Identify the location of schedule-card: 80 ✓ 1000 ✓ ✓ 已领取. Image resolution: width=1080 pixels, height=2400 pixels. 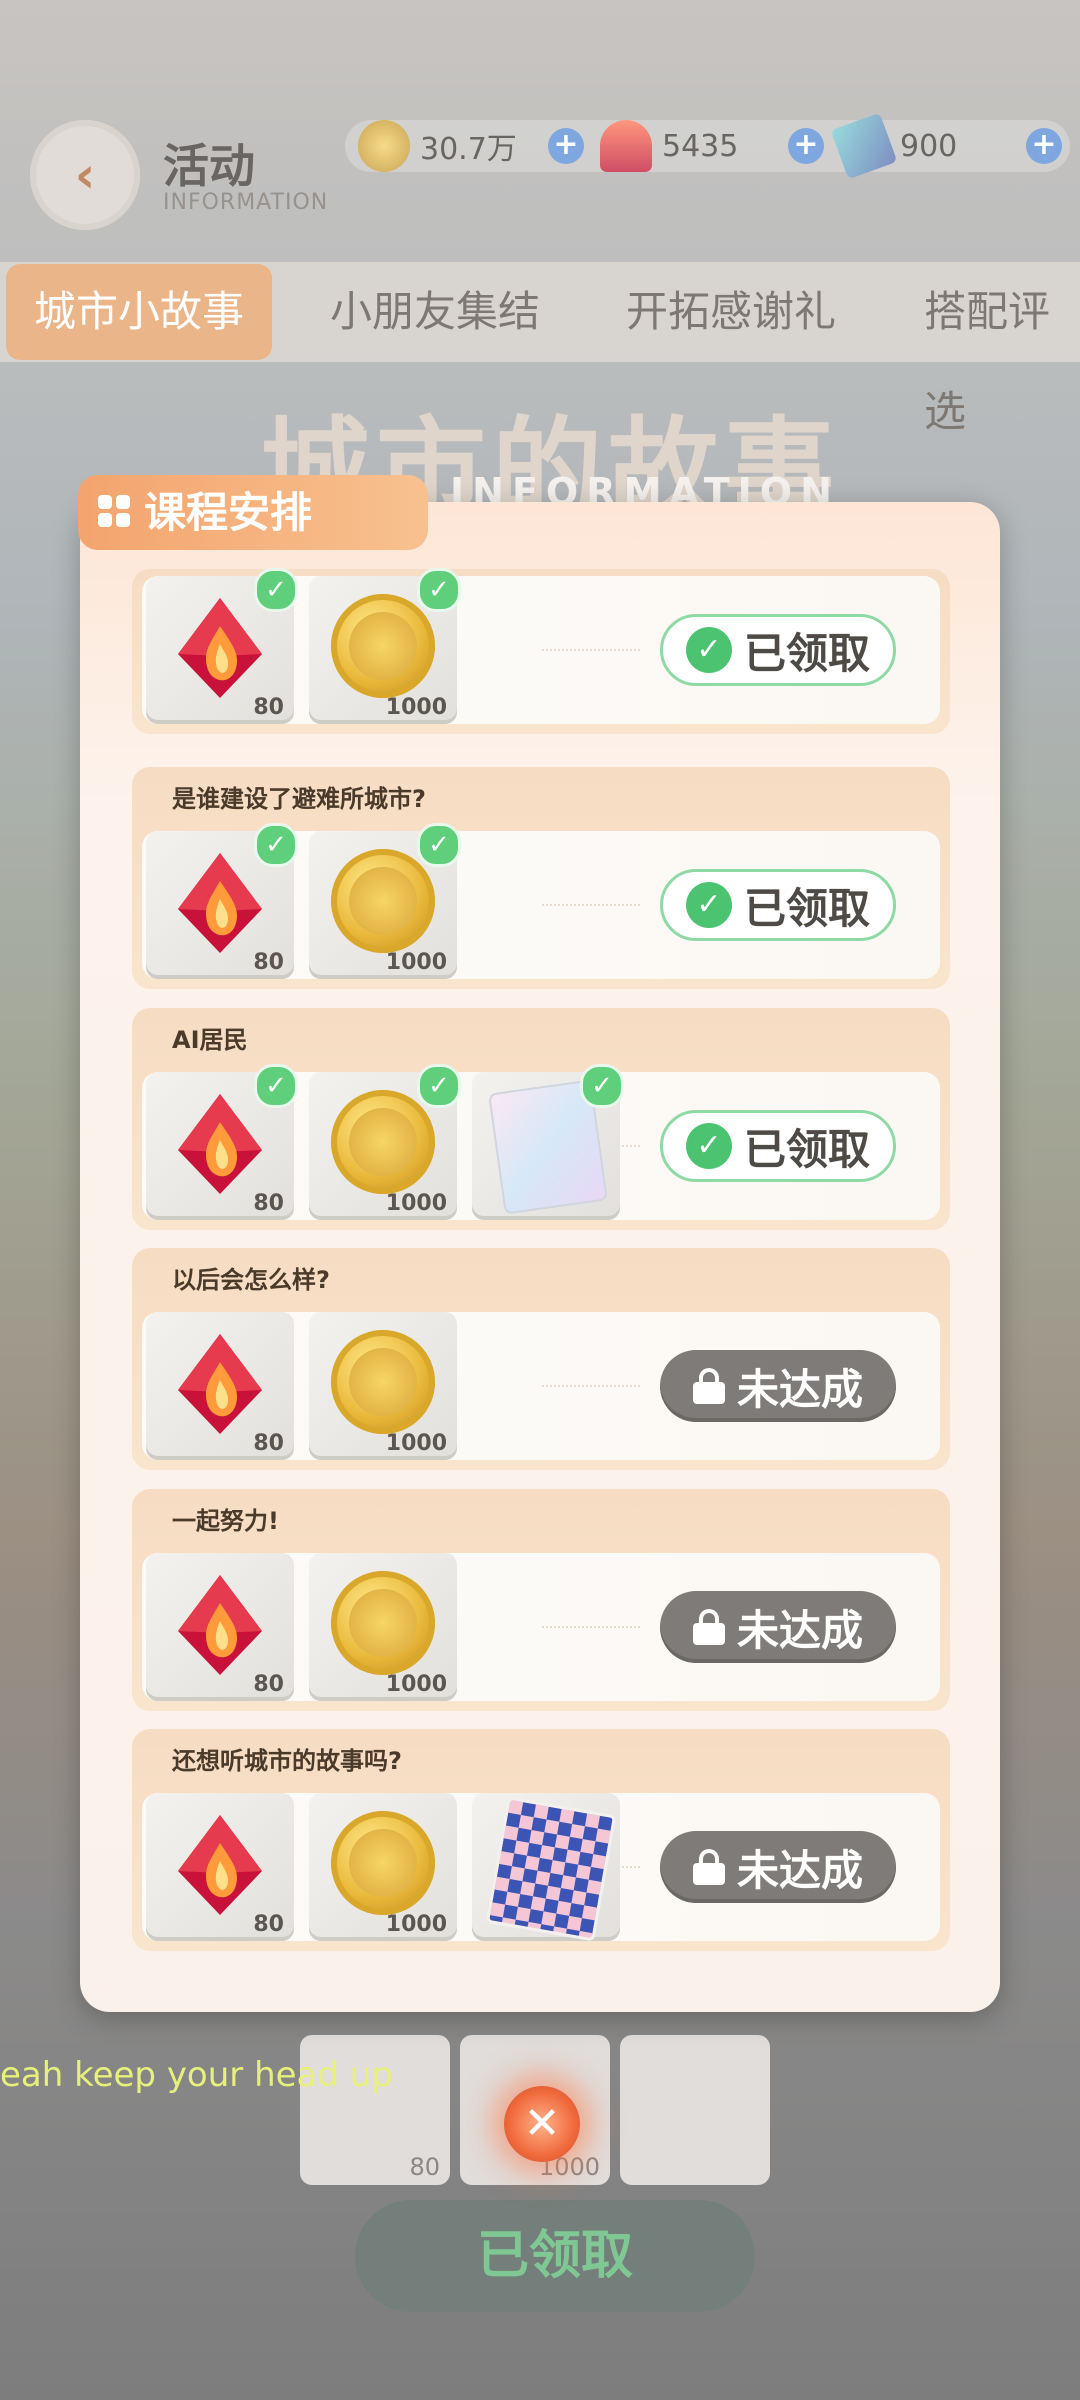
(541, 651).